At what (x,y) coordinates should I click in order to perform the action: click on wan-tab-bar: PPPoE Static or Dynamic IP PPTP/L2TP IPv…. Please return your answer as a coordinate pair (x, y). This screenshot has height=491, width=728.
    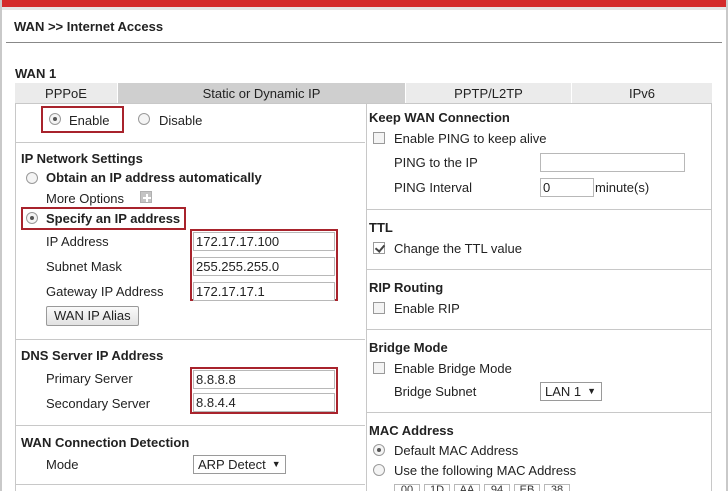
    Looking at the image, I should click on (363, 93).